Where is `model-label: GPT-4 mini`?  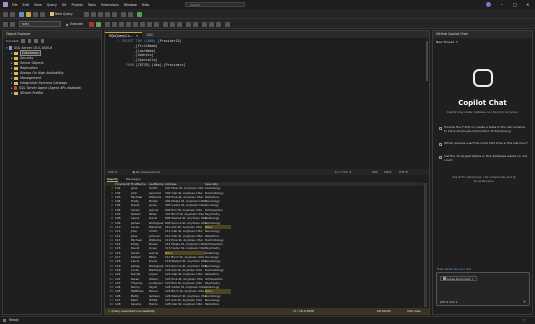
model-label: GPT-4 mini is located at coordinates (448, 302).